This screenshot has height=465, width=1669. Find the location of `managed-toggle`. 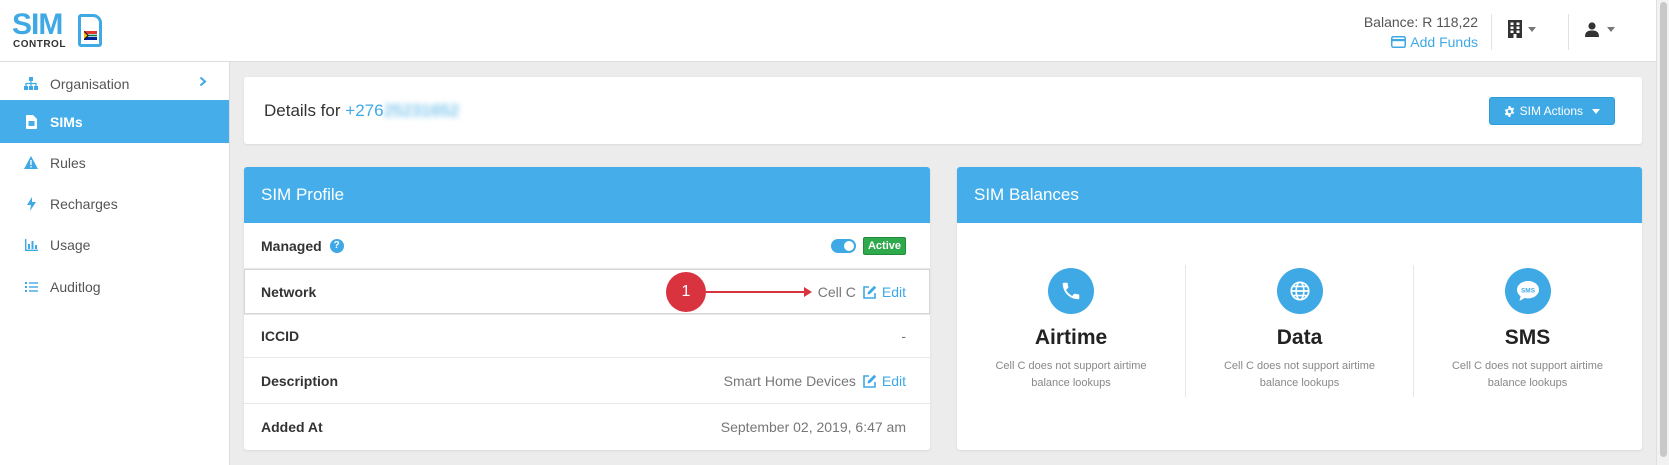

managed-toggle is located at coordinates (843, 245).